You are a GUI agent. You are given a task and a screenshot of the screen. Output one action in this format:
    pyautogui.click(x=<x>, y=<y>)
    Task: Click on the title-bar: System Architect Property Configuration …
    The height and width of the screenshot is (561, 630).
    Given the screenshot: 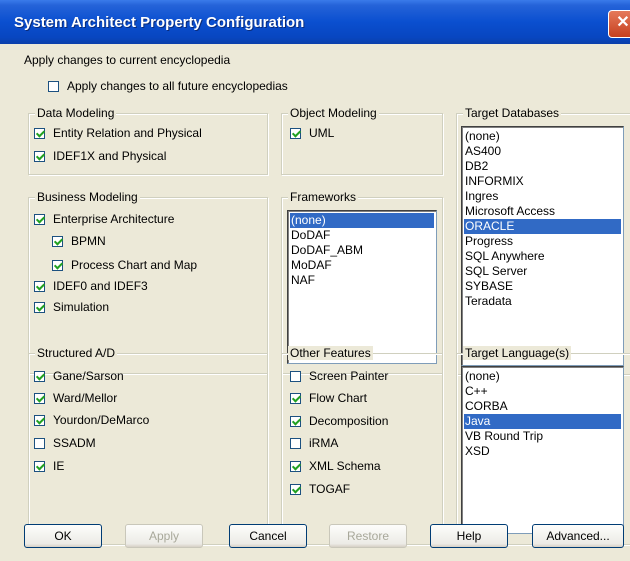 What is the action you would take?
    pyautogui.click(x=315, y=22)
    